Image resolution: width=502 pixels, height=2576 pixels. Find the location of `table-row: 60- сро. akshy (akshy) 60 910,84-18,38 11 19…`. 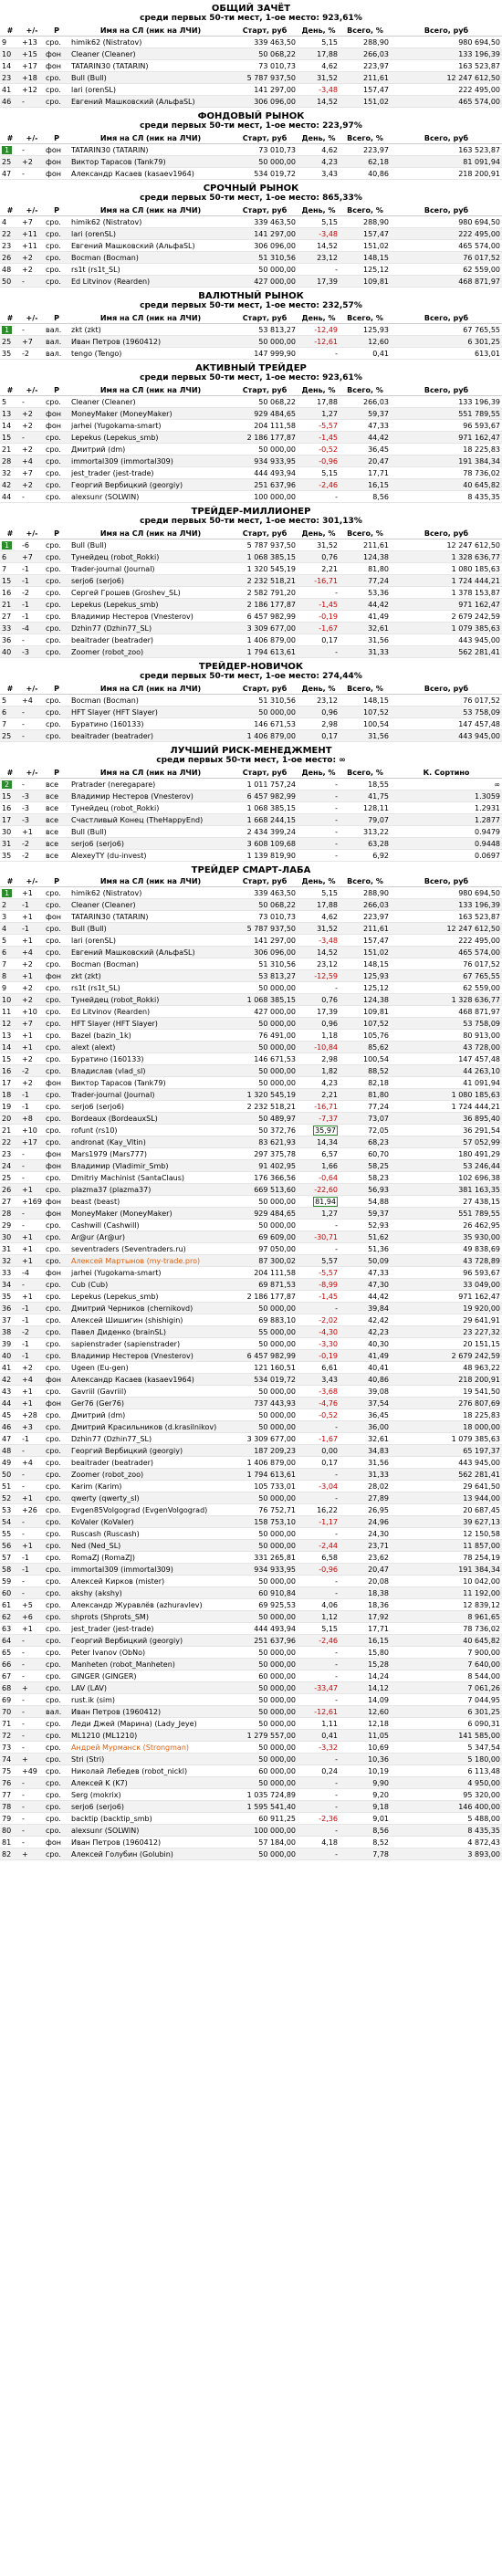

table-row: 60- сро. akshy (akshy) 60 910,84-18,38 11 19… is located at coordinates (251, 1593).